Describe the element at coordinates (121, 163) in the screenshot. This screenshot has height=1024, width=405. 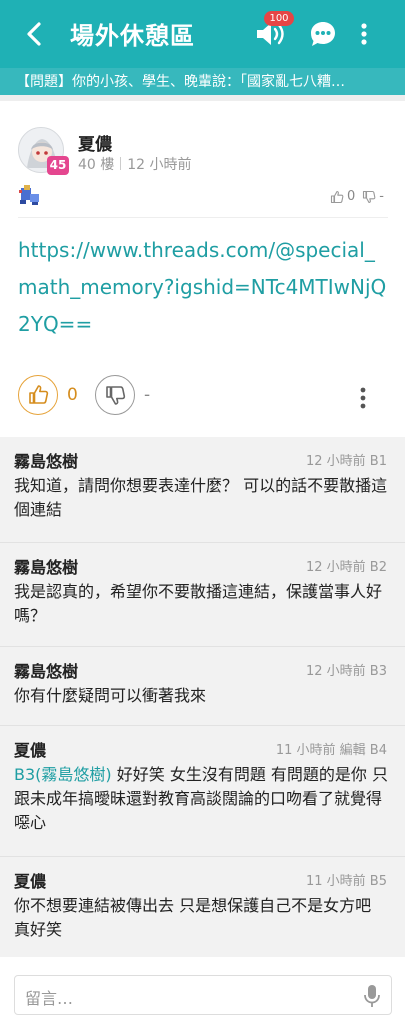
I see `meta-separator` at that location.